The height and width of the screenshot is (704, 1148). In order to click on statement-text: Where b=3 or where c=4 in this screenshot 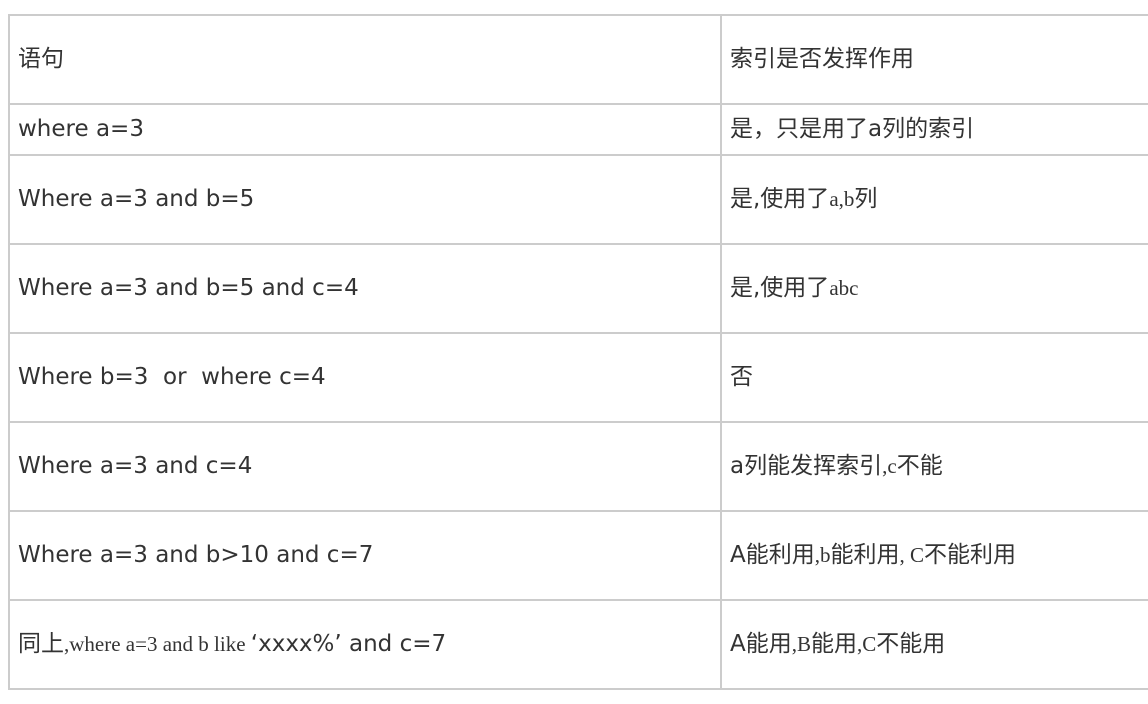, I will do `click(172, 376)`.